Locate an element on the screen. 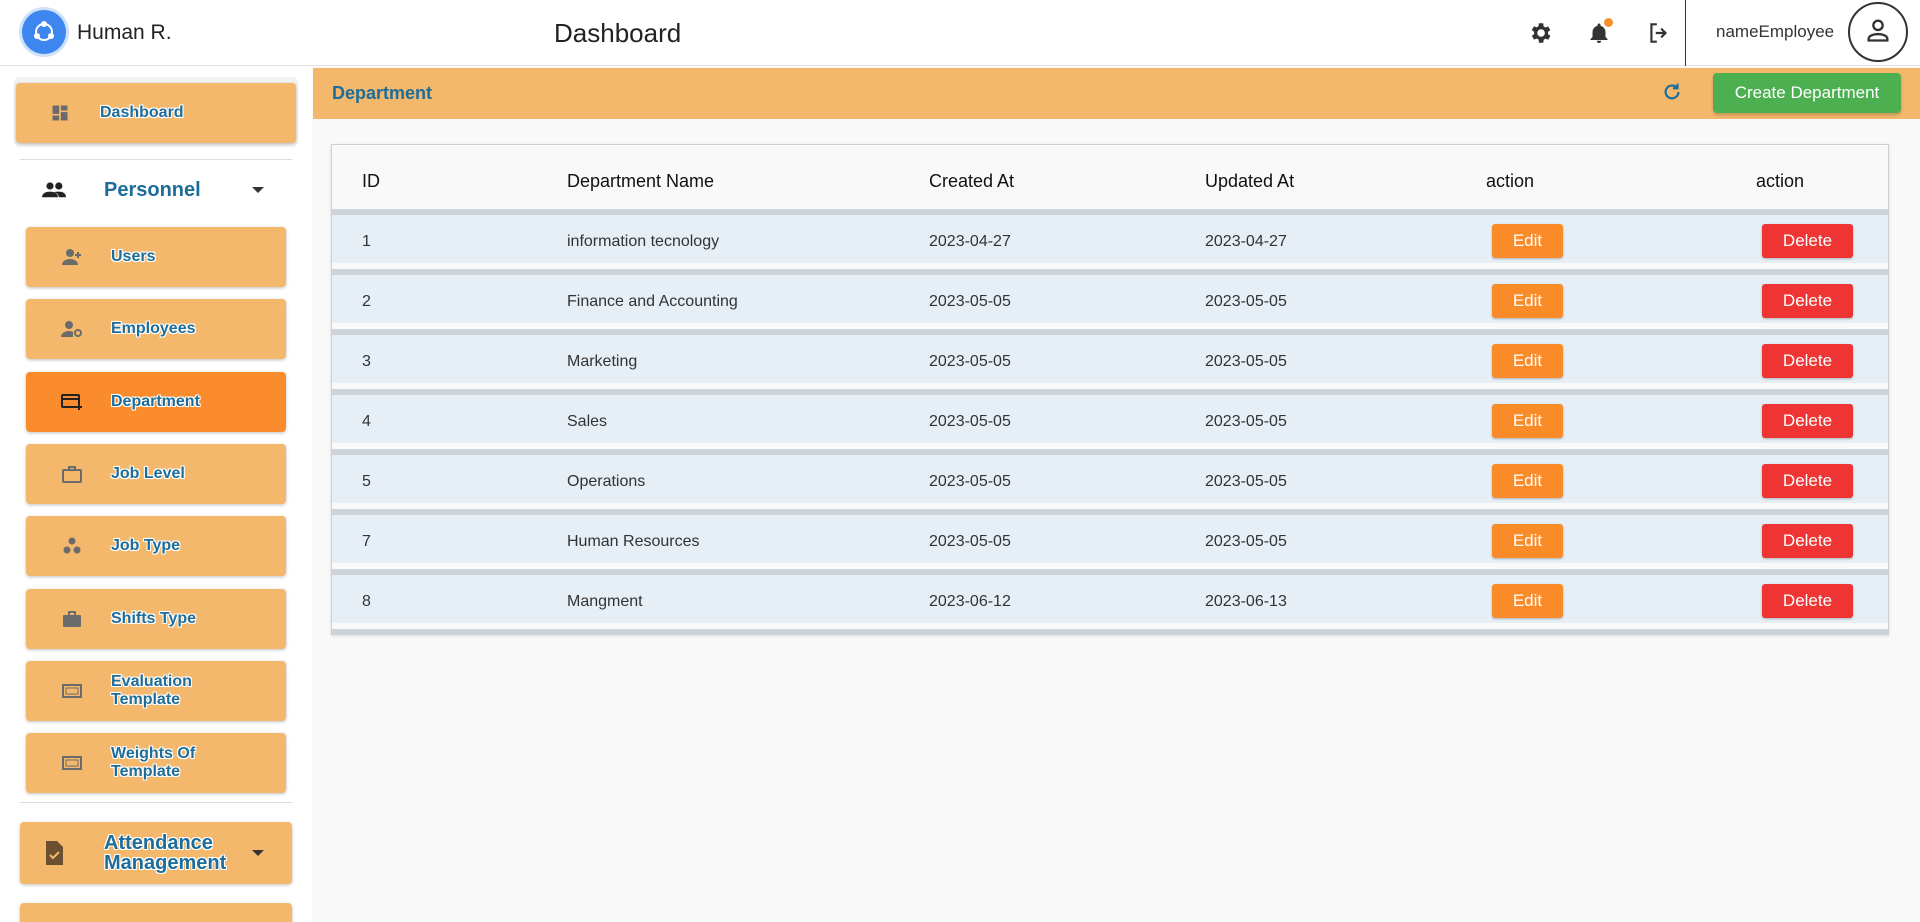  sidebar-item-job-type: Job Type is located at coordinates (156, 546).